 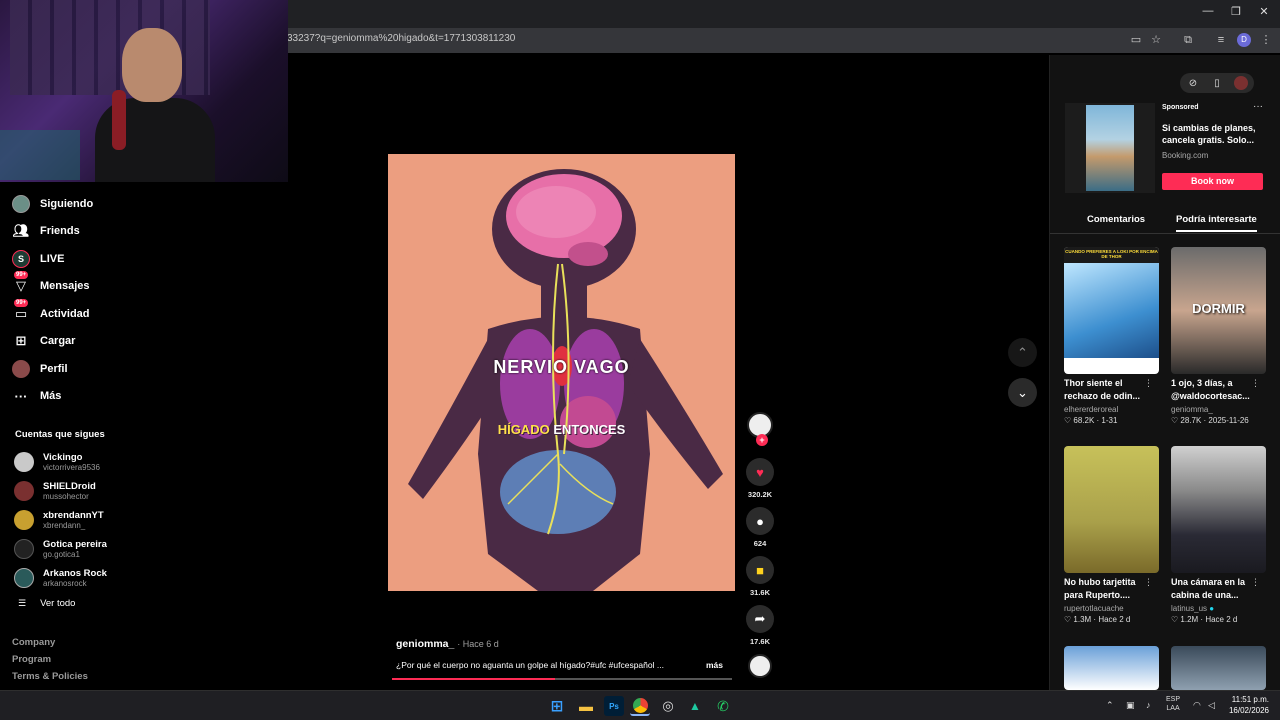 I want to click on sidebar-item-messages: ▽ 99+ Mensajes, so click(x=145, y=286).